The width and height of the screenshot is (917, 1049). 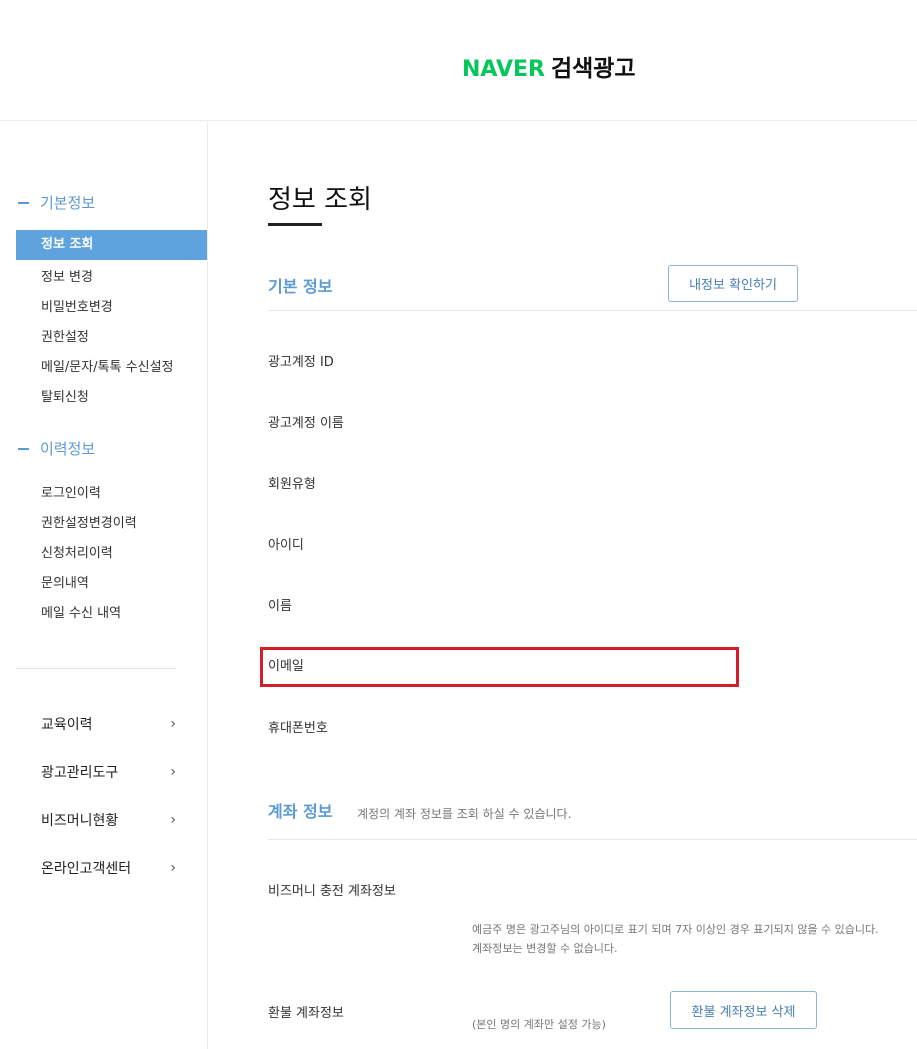 I want to click on sidebar-item-mail-history: 메일 수신 내역, so click(x=81, y=611).